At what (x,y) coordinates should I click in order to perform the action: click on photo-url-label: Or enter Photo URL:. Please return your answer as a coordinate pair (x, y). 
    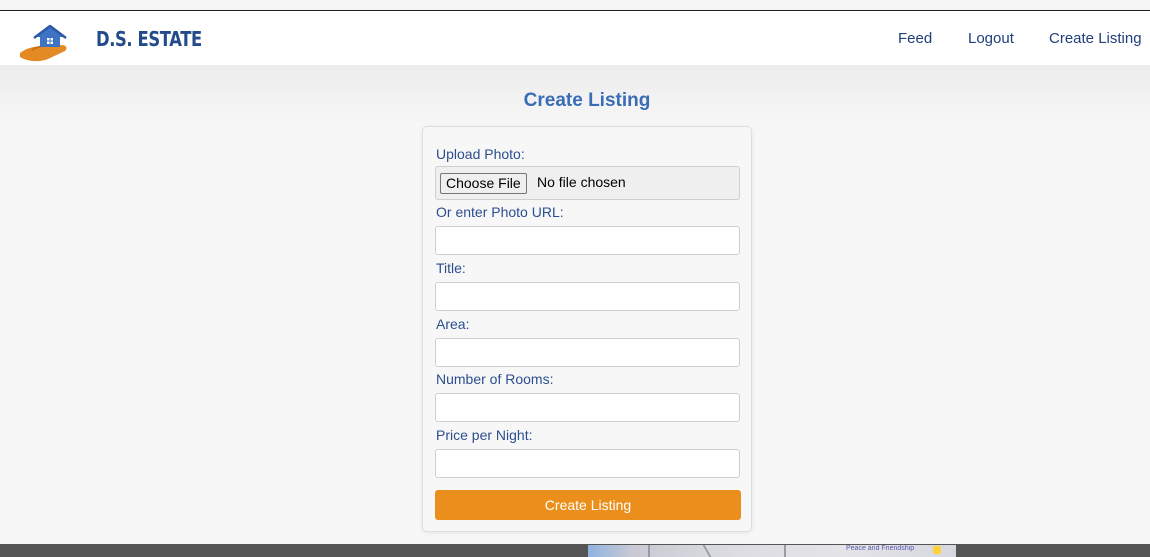
    Looking at the image, I should click on (500, 212).